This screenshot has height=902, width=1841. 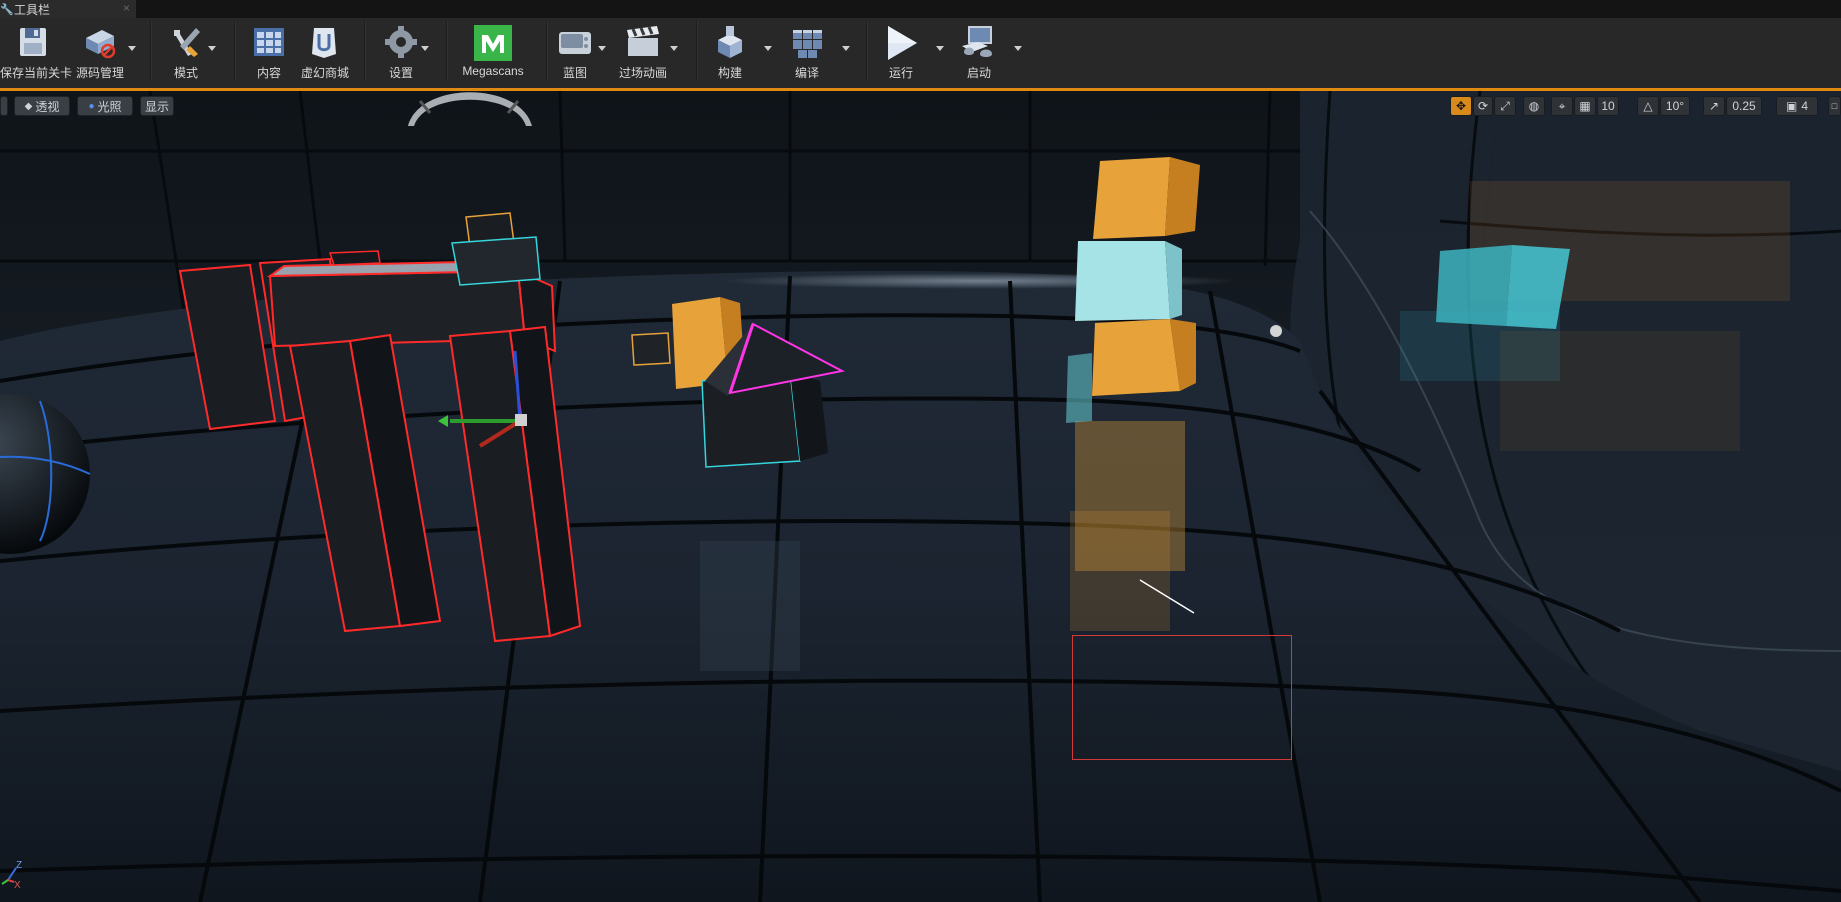 I want to click on source-control-button: 源码管理, so click(x=100, y=51).